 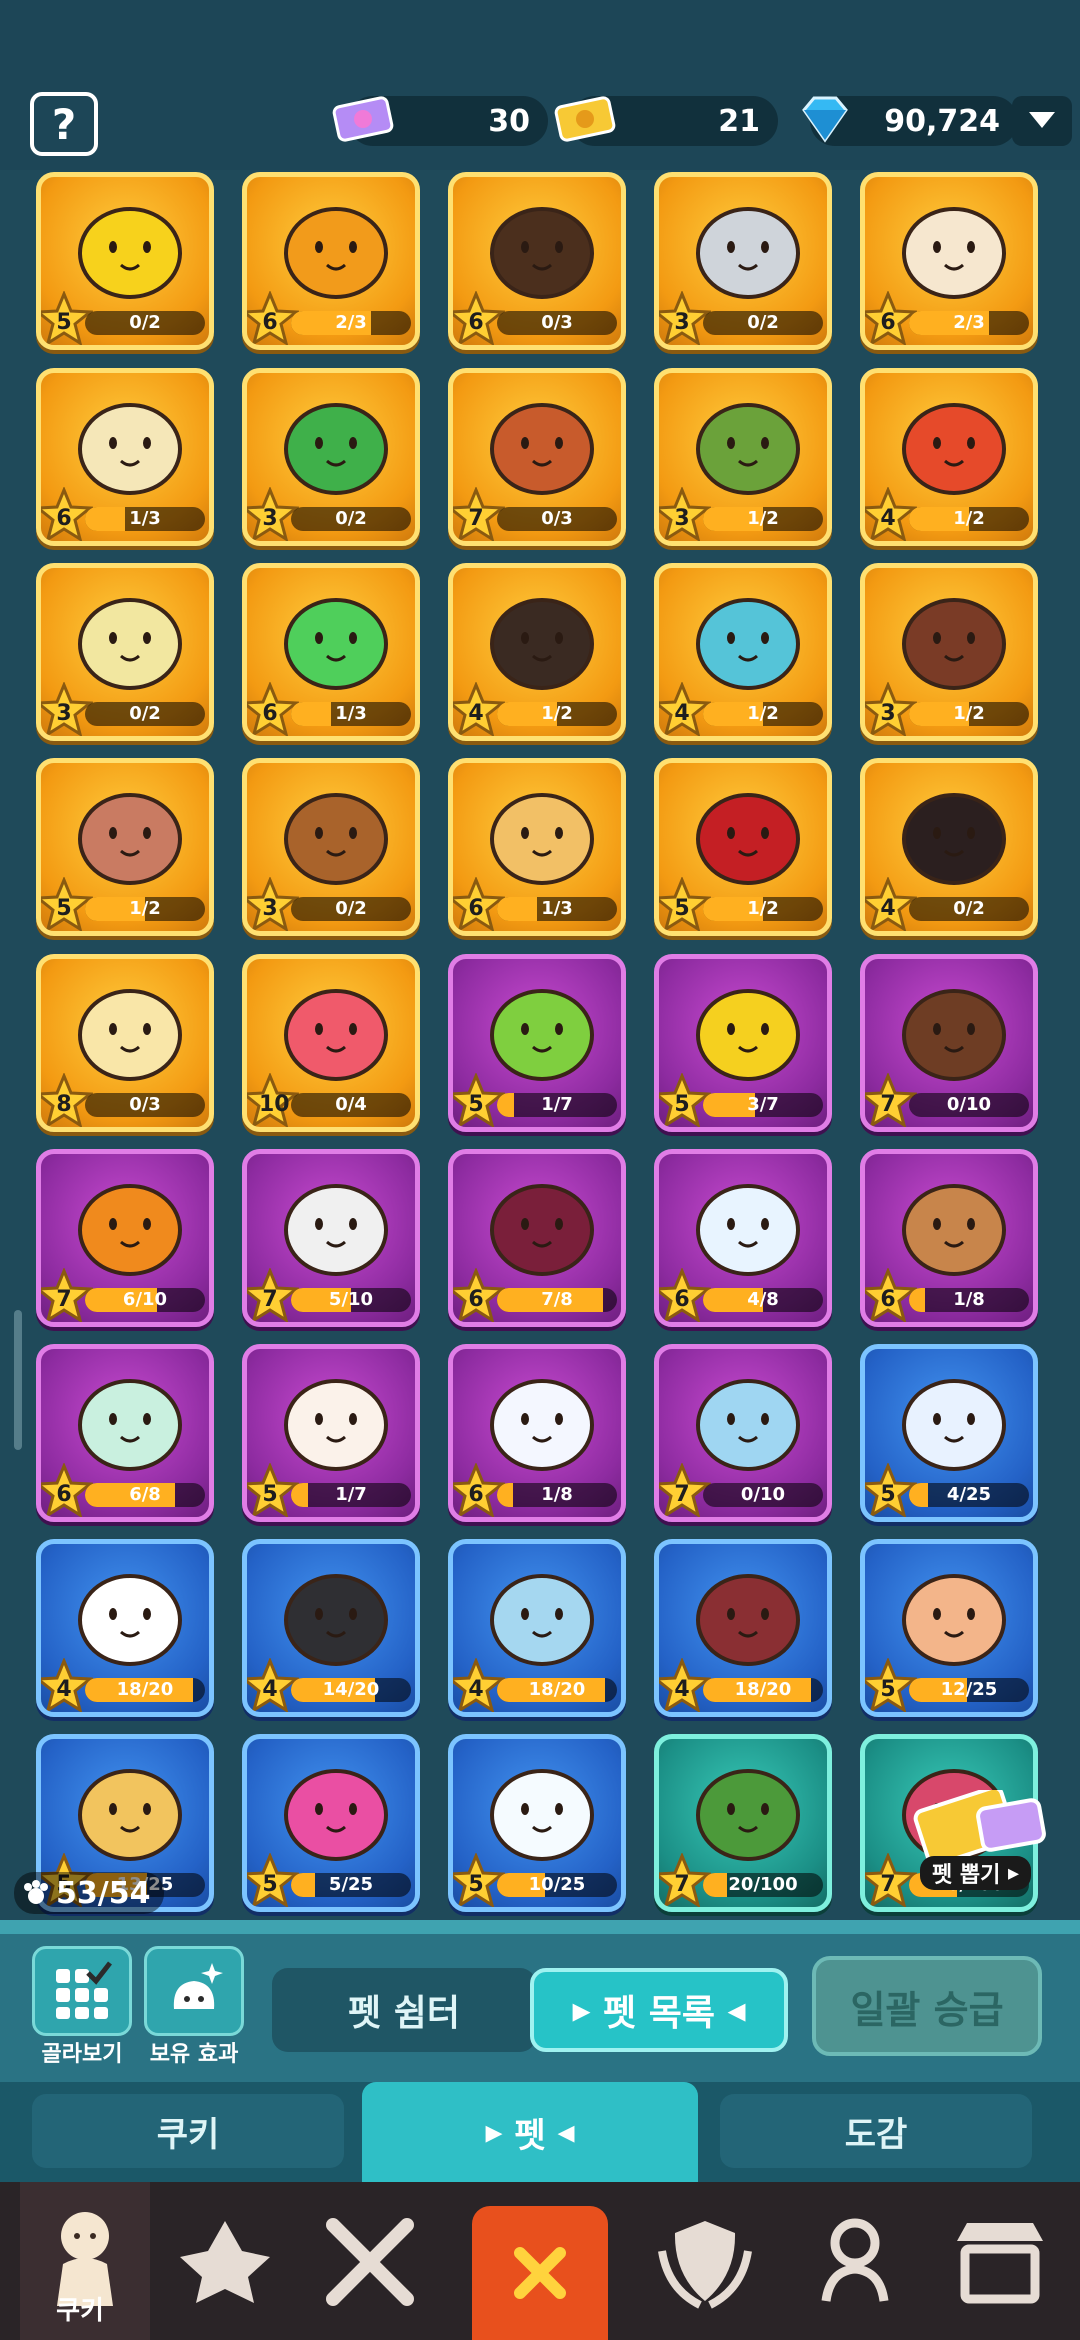 What do you see at coordinates (125, 1043) in the screenshot?
I see `pet-card: 8 0/3` at bounding box center [125, 1043].